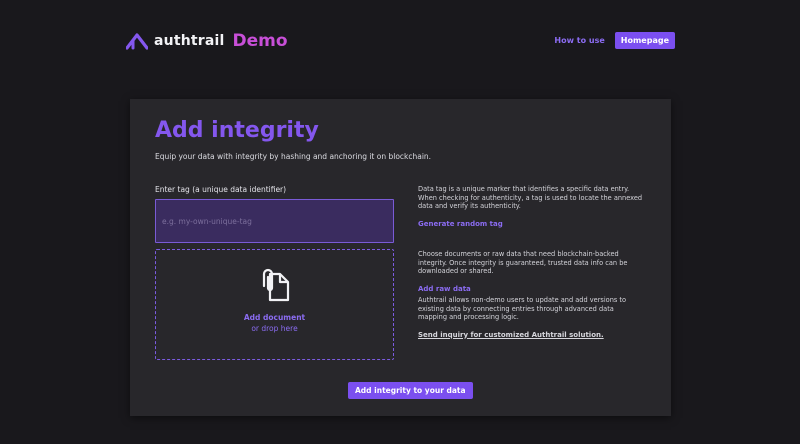 The height and width of the screenshot is (444, 800). I want to click on how-to-use-link: How to use, so click(579, 40).